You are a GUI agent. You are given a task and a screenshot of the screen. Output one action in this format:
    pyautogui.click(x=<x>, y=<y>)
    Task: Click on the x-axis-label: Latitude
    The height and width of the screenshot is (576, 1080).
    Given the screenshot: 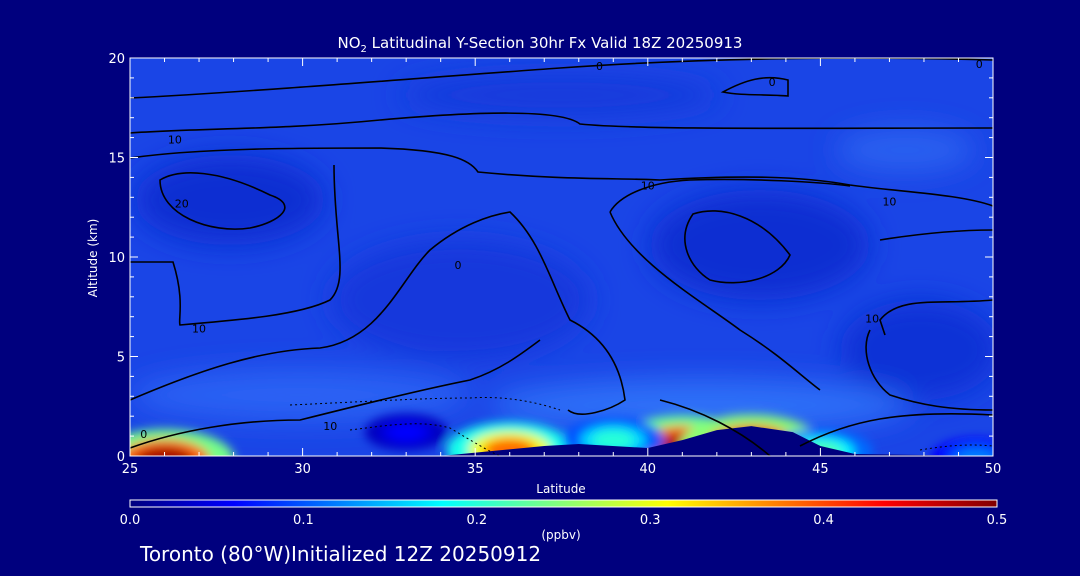 What is the action you would take?
    pyautogui.click(x=561, y=489)
    